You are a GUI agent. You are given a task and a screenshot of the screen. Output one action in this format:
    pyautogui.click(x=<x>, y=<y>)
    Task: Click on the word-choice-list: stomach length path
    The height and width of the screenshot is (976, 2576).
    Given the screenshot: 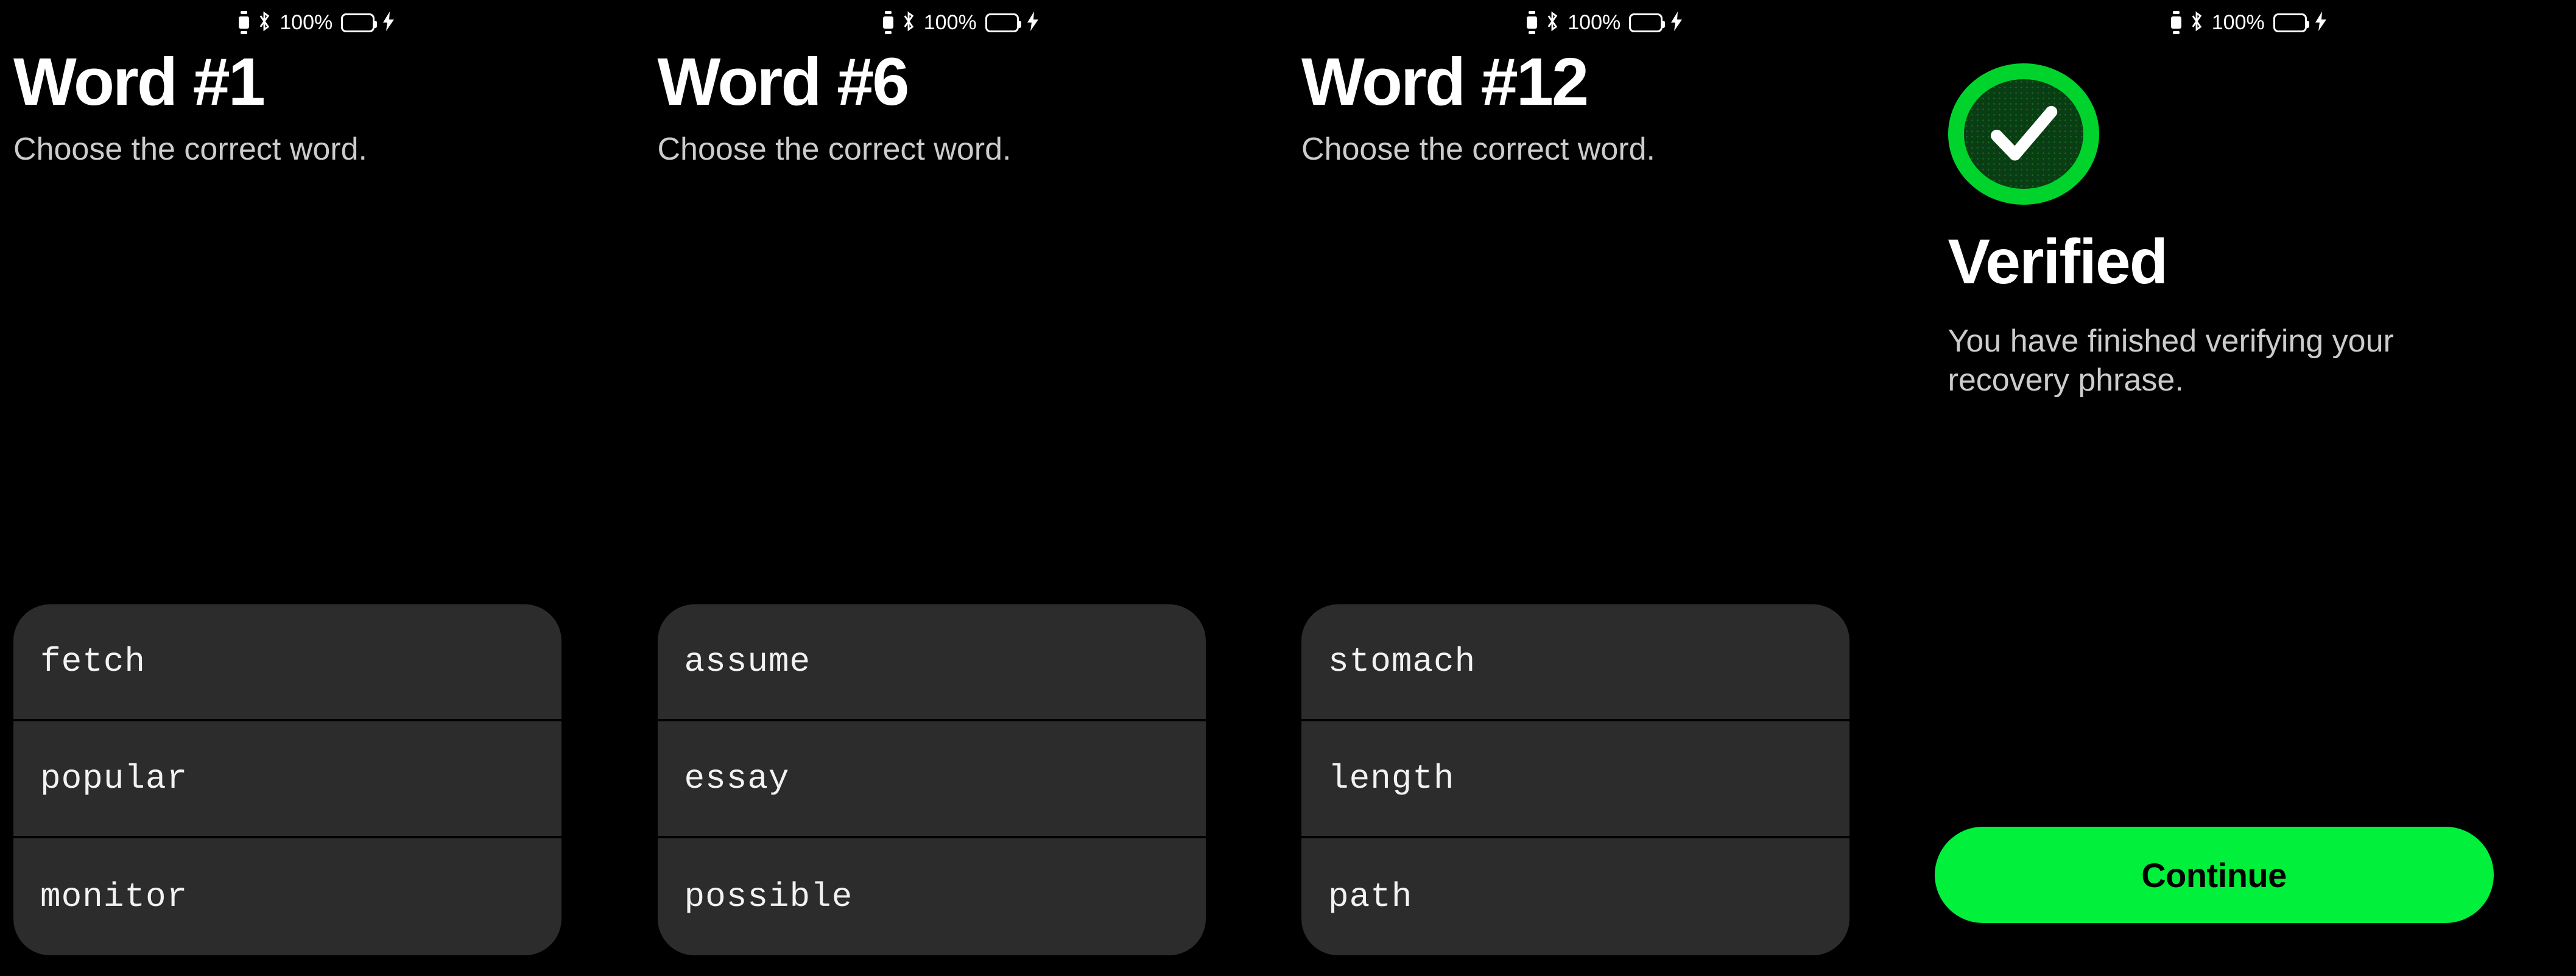 What is the action you would take?
    pyautogui.click(x=1575, y=780)
    